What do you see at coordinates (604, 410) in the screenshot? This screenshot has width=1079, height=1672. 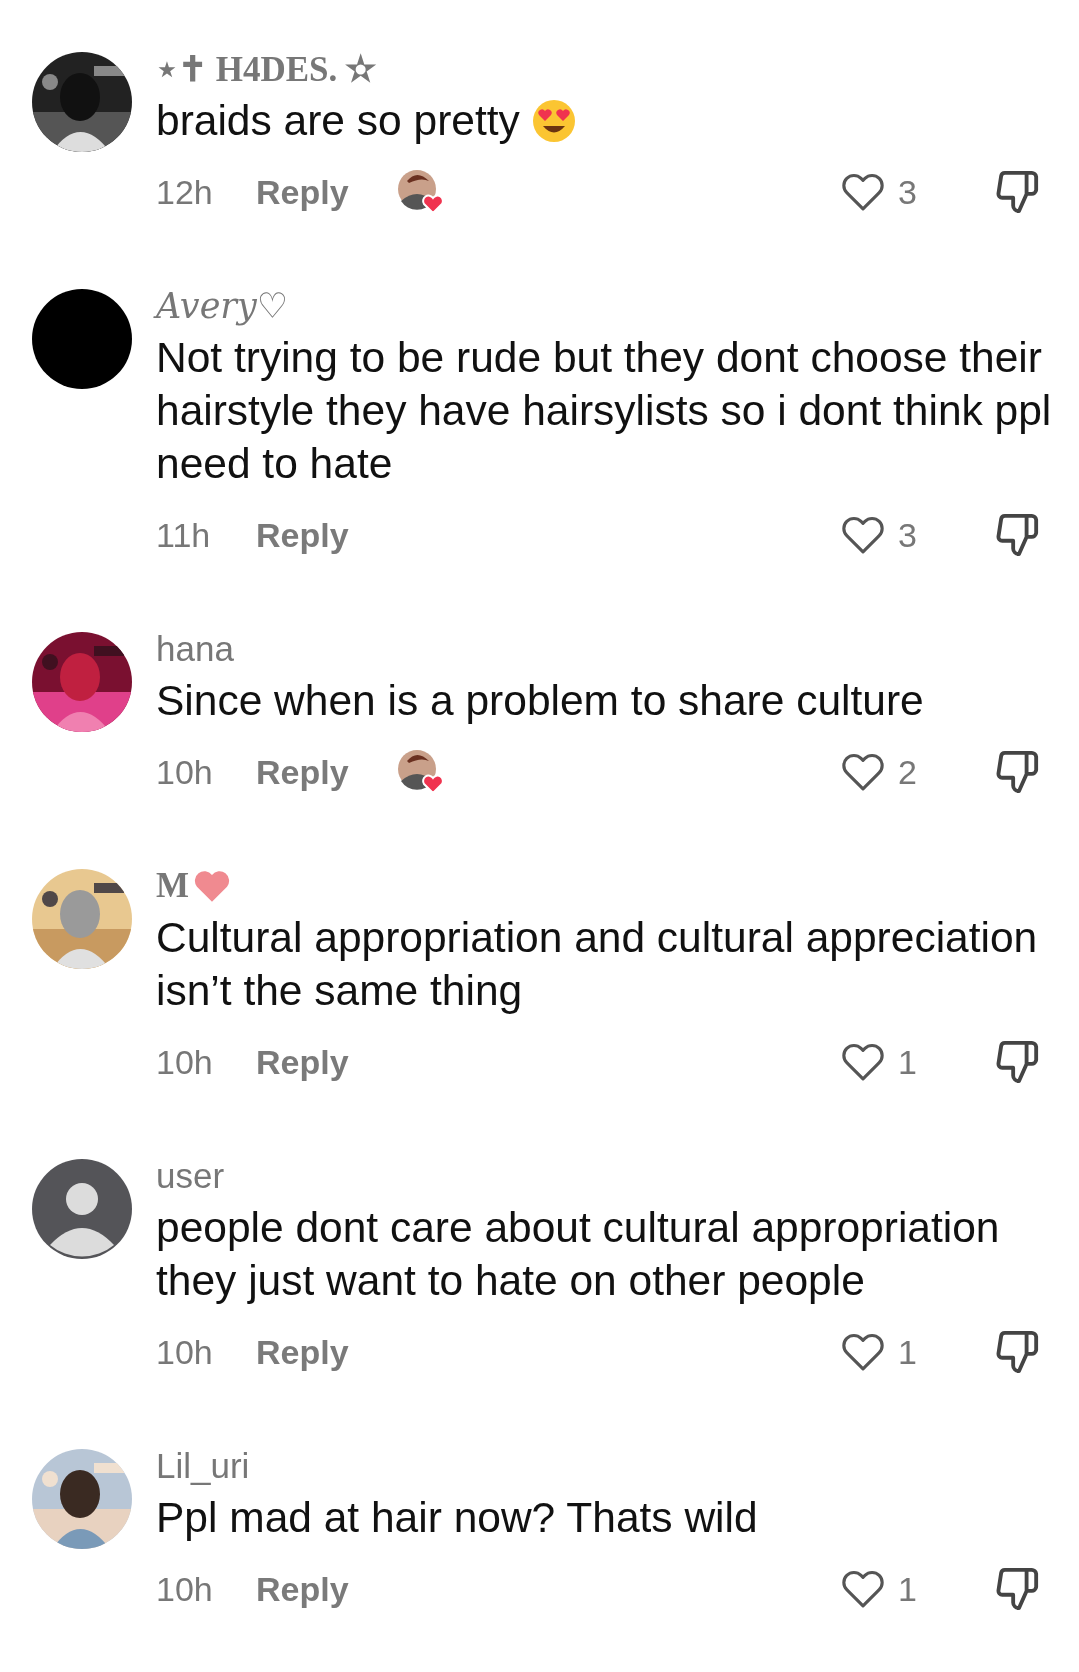 I see `comment-text: Not trying to be rude but they dont choose their hairstyle they have hairsylists so i dont think ppl need to hate` at bounding box center [604, 410].